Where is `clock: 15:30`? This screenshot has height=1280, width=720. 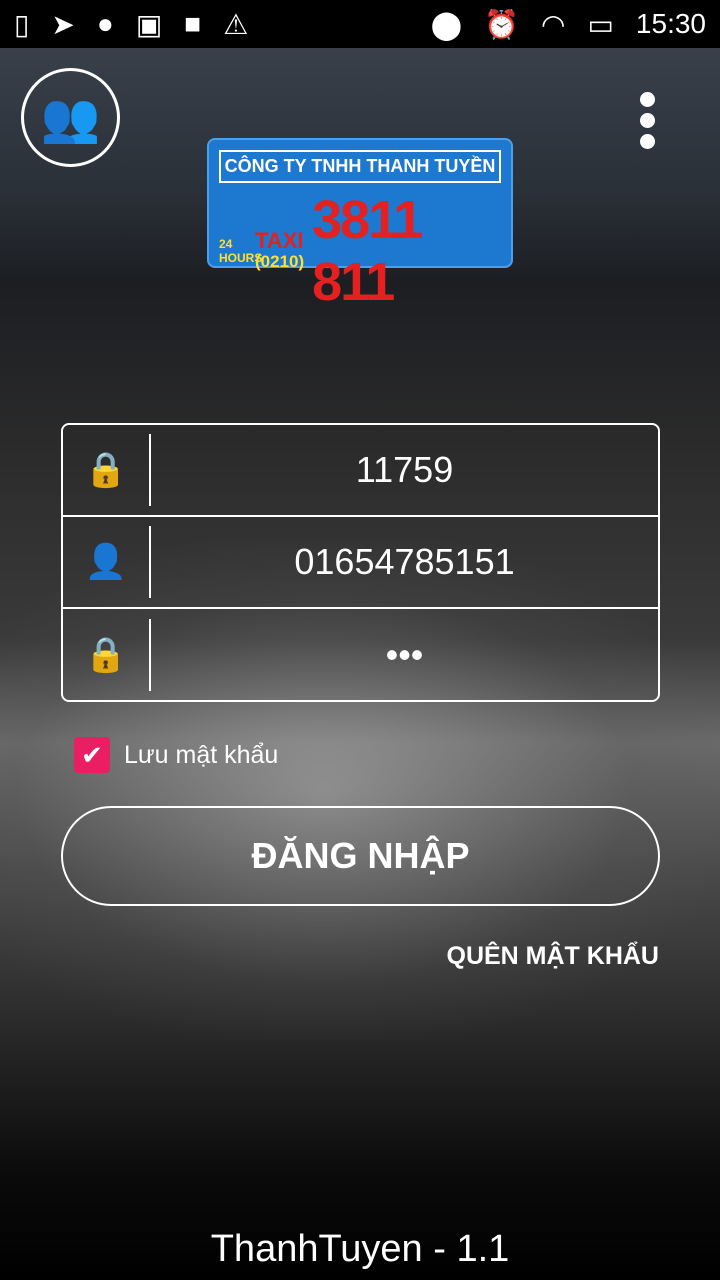 clock: 15:30 is located at coordinates (670, 23).